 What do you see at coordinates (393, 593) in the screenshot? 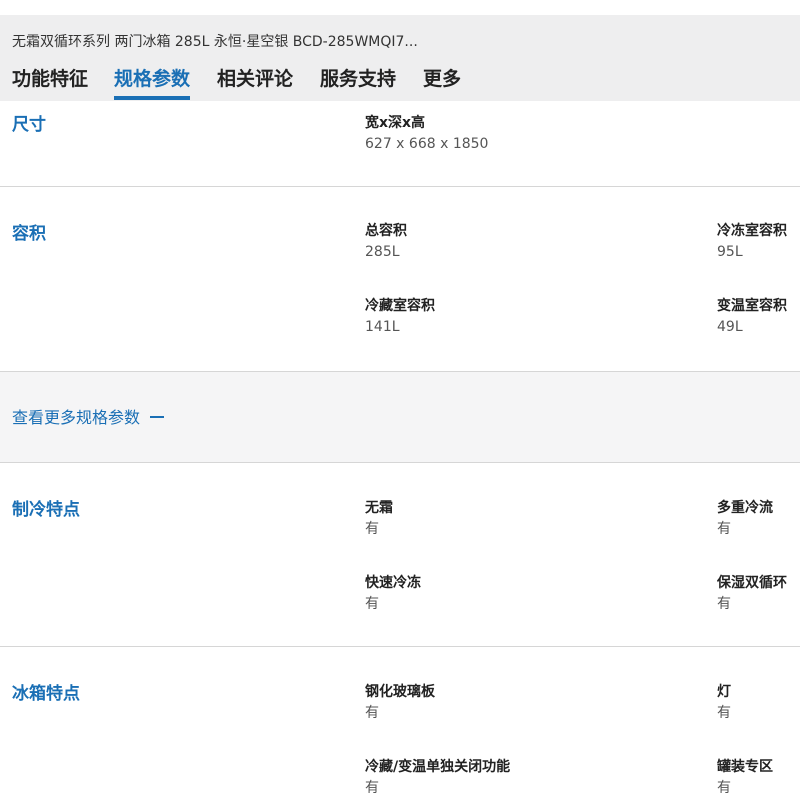
I see `spec-quick-freeze: 快速冷冻 有` at bounding box center [393, 593].